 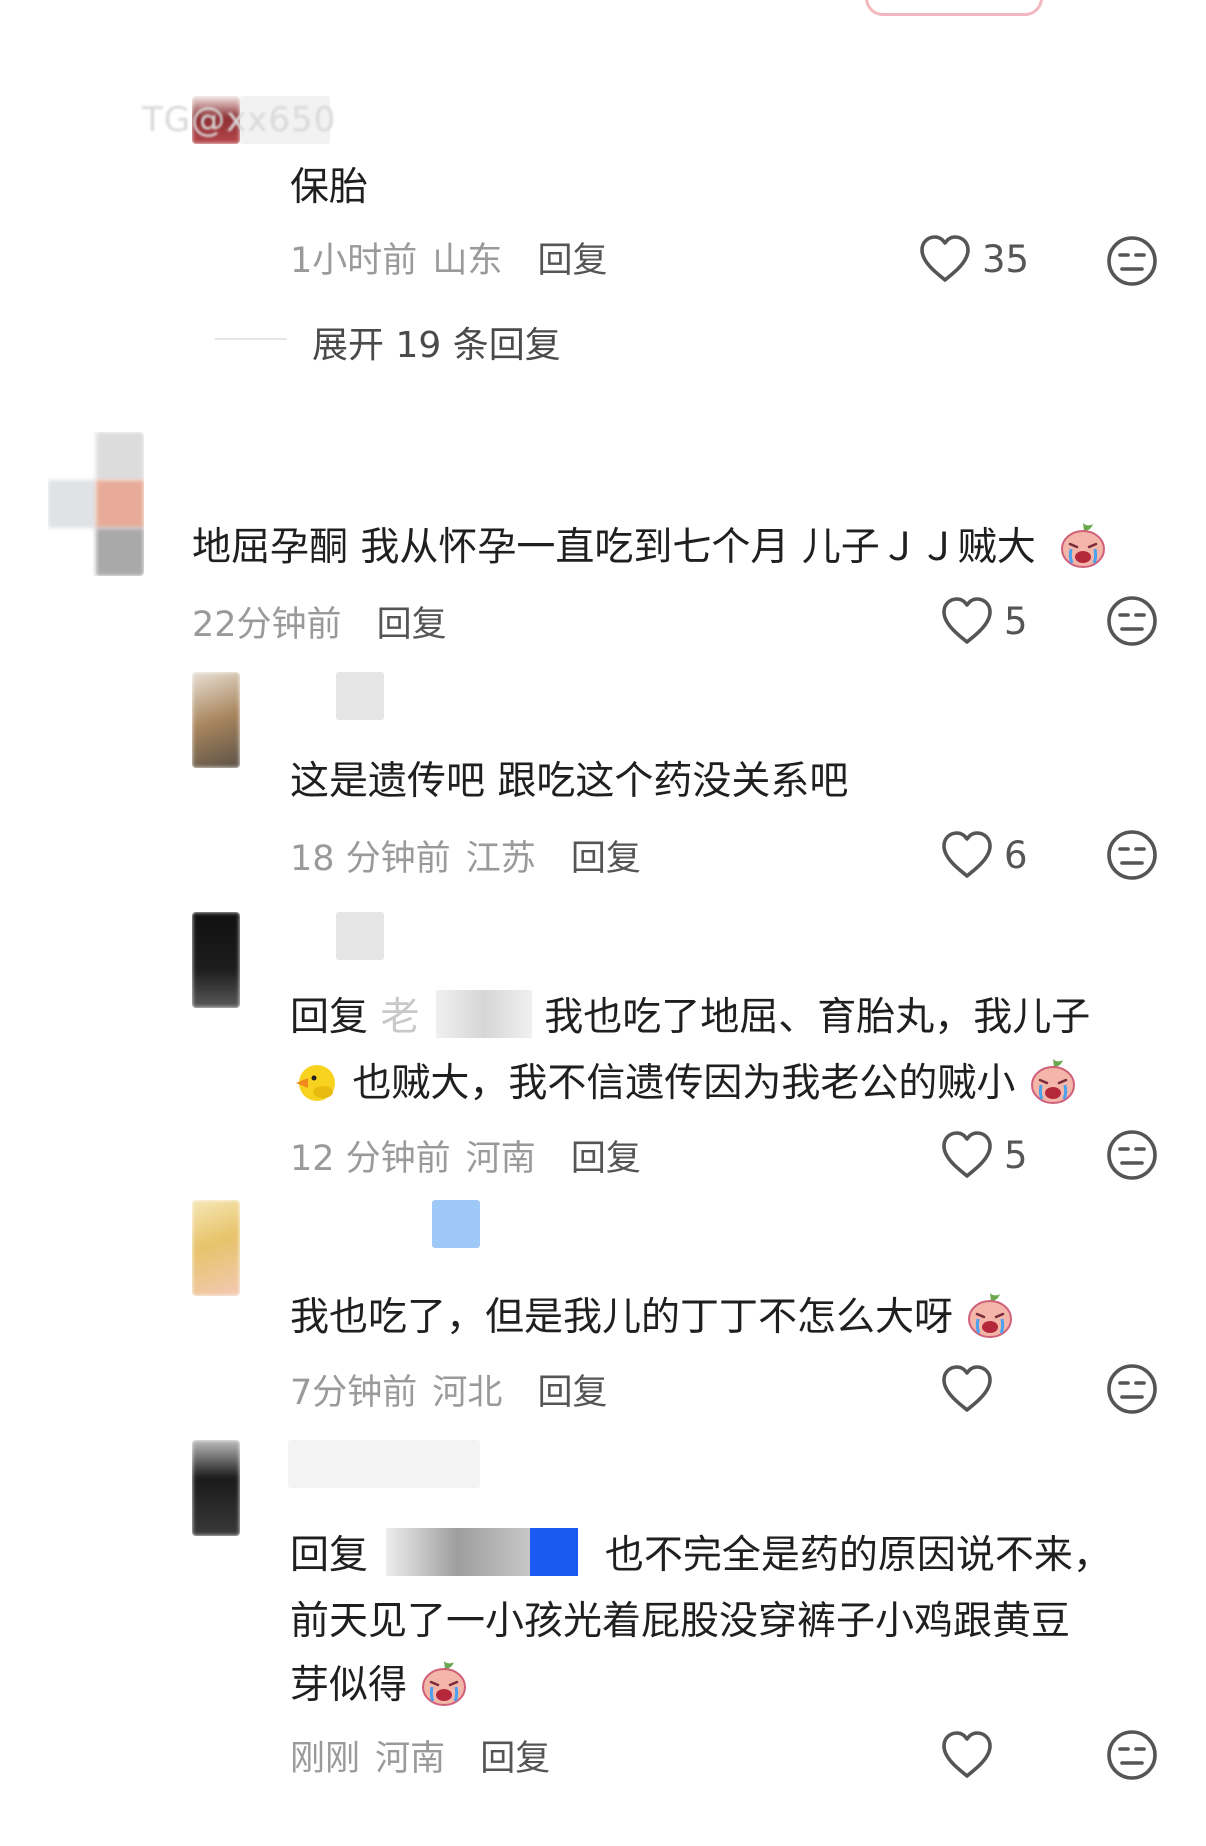 I want to click on comment-meta: 7分钟前 河北 回复, so click(x=449, y=1389).